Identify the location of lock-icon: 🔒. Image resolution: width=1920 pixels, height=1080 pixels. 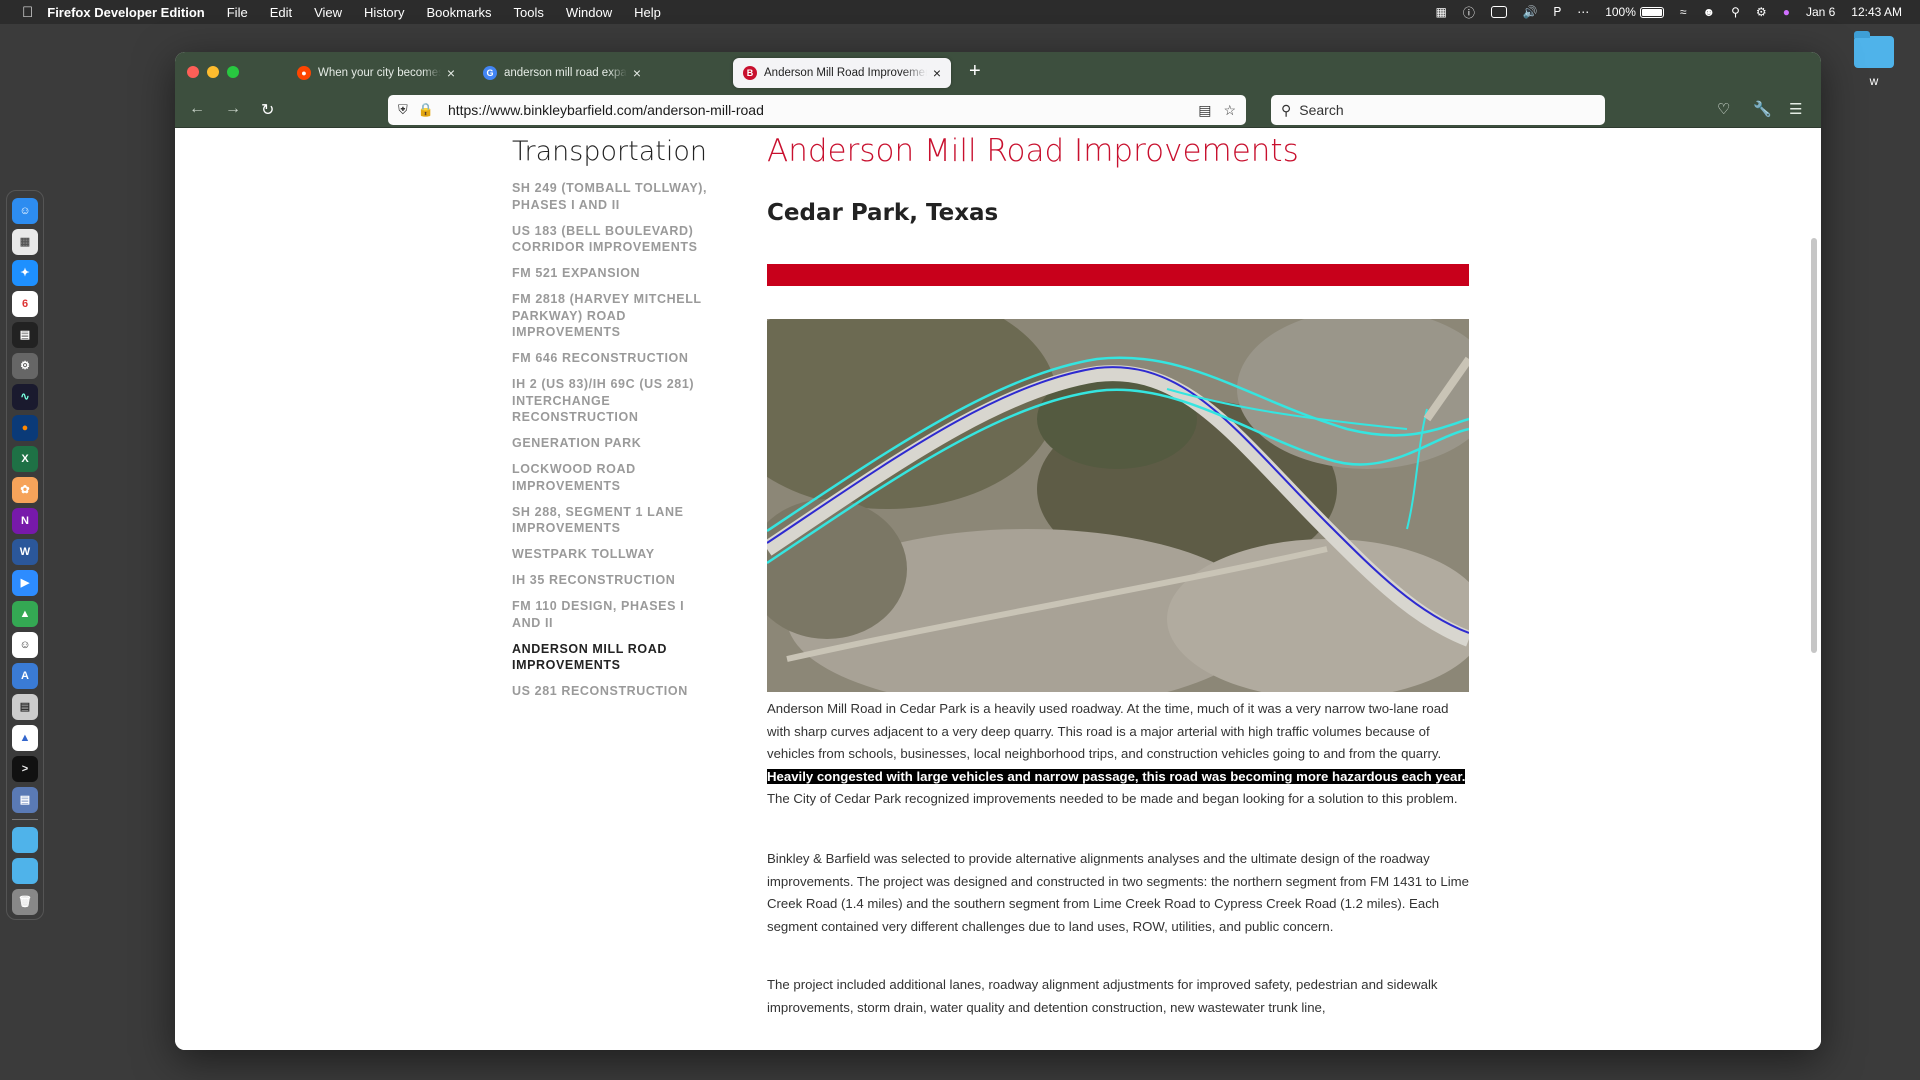
(426, 110).